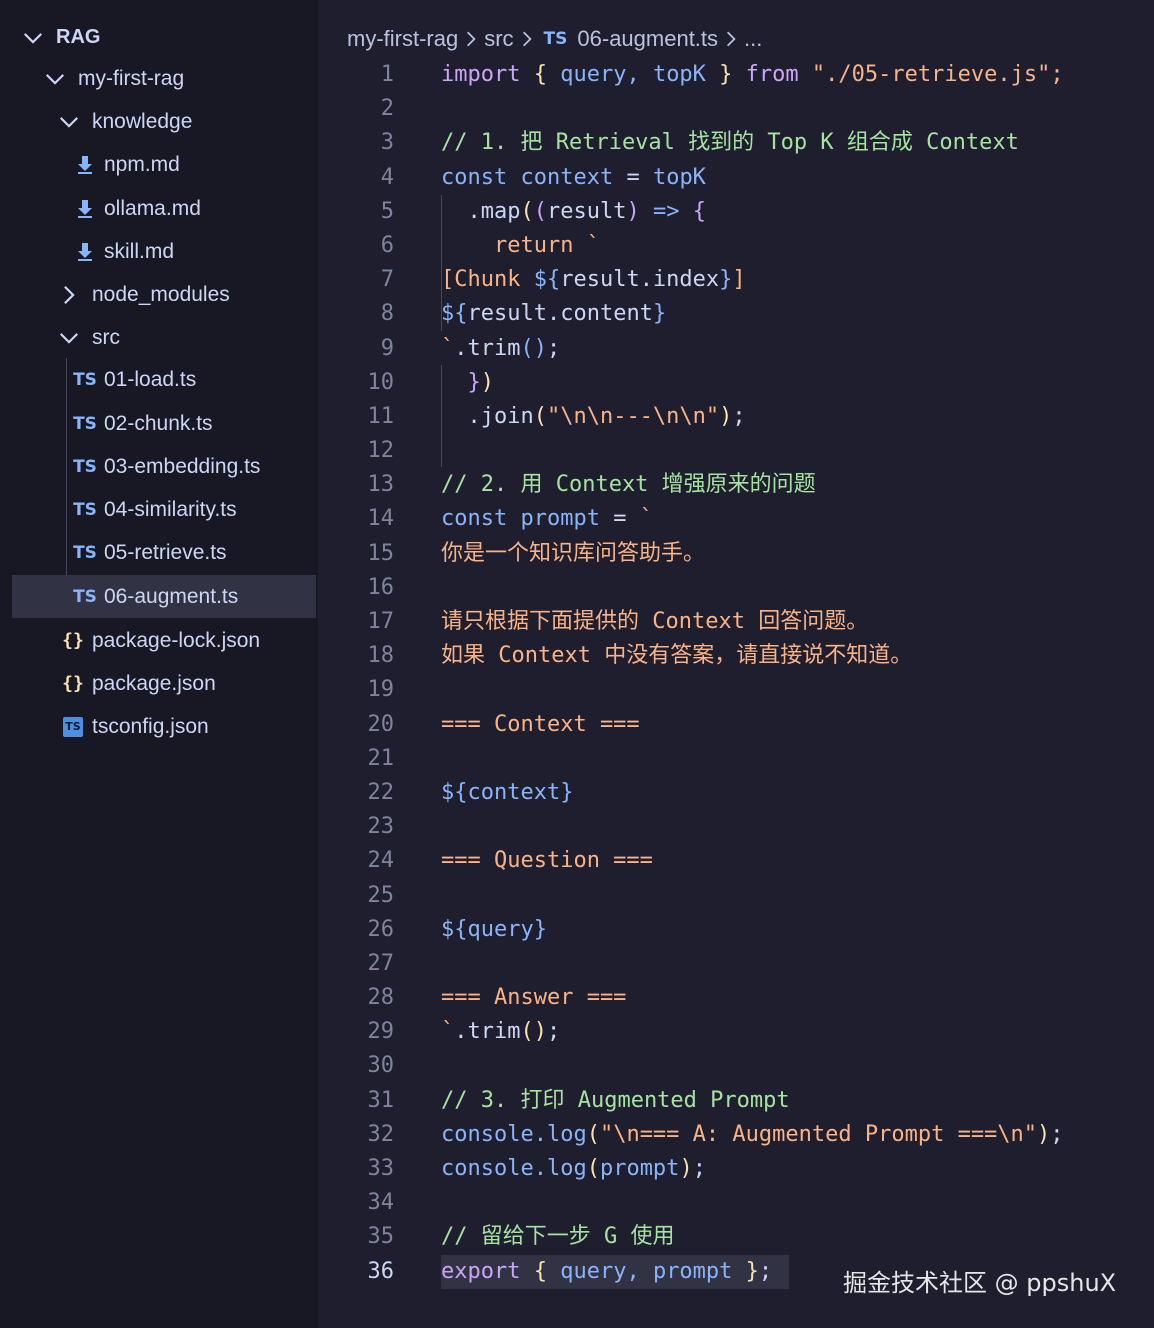  Describe the element at coordinates (500, 929) in the screenshot. I see `code-token-declaration: query` at that location.